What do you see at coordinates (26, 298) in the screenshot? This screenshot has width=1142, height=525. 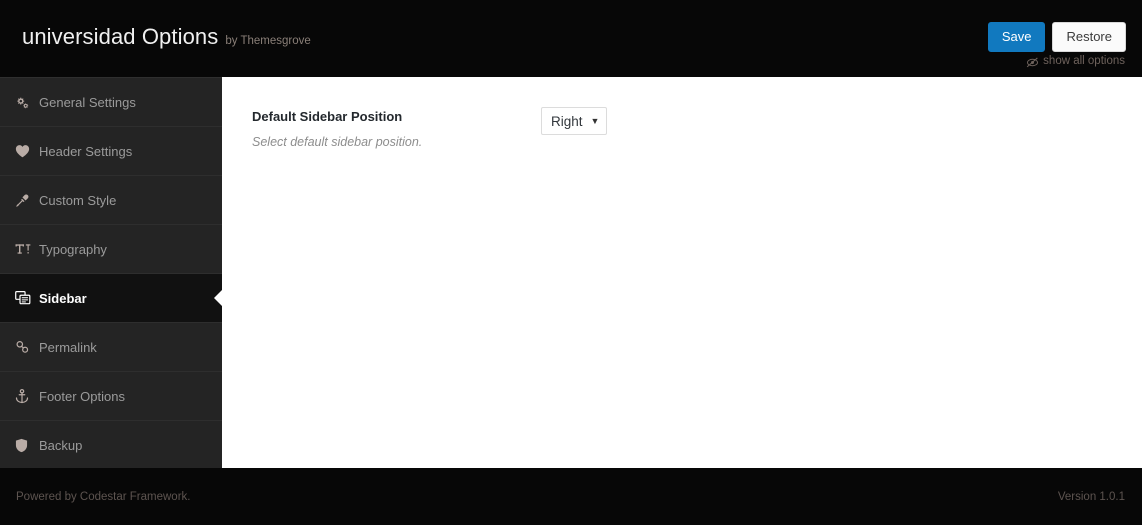 I see `clone-icon` at bounding box center [26, 298].